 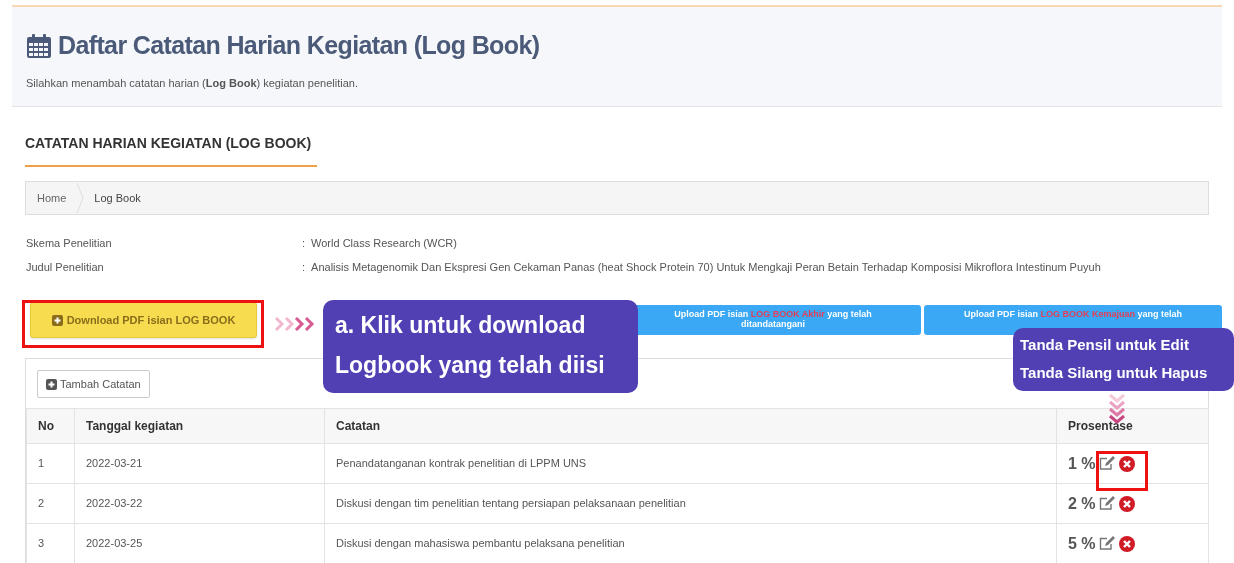 What do you see at coordinates (52, 198) in the screenshot?
I see `breadcrumb-link: Home` at bounding box center [52, 198].